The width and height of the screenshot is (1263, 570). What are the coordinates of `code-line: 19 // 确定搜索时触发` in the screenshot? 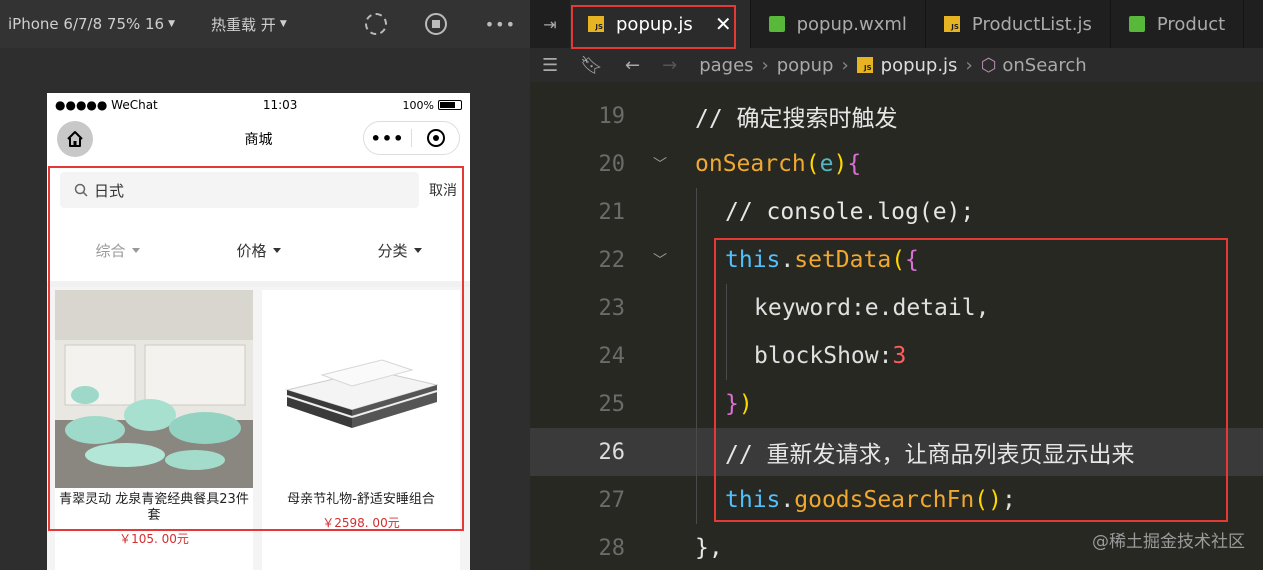 It's located at (748, 118).